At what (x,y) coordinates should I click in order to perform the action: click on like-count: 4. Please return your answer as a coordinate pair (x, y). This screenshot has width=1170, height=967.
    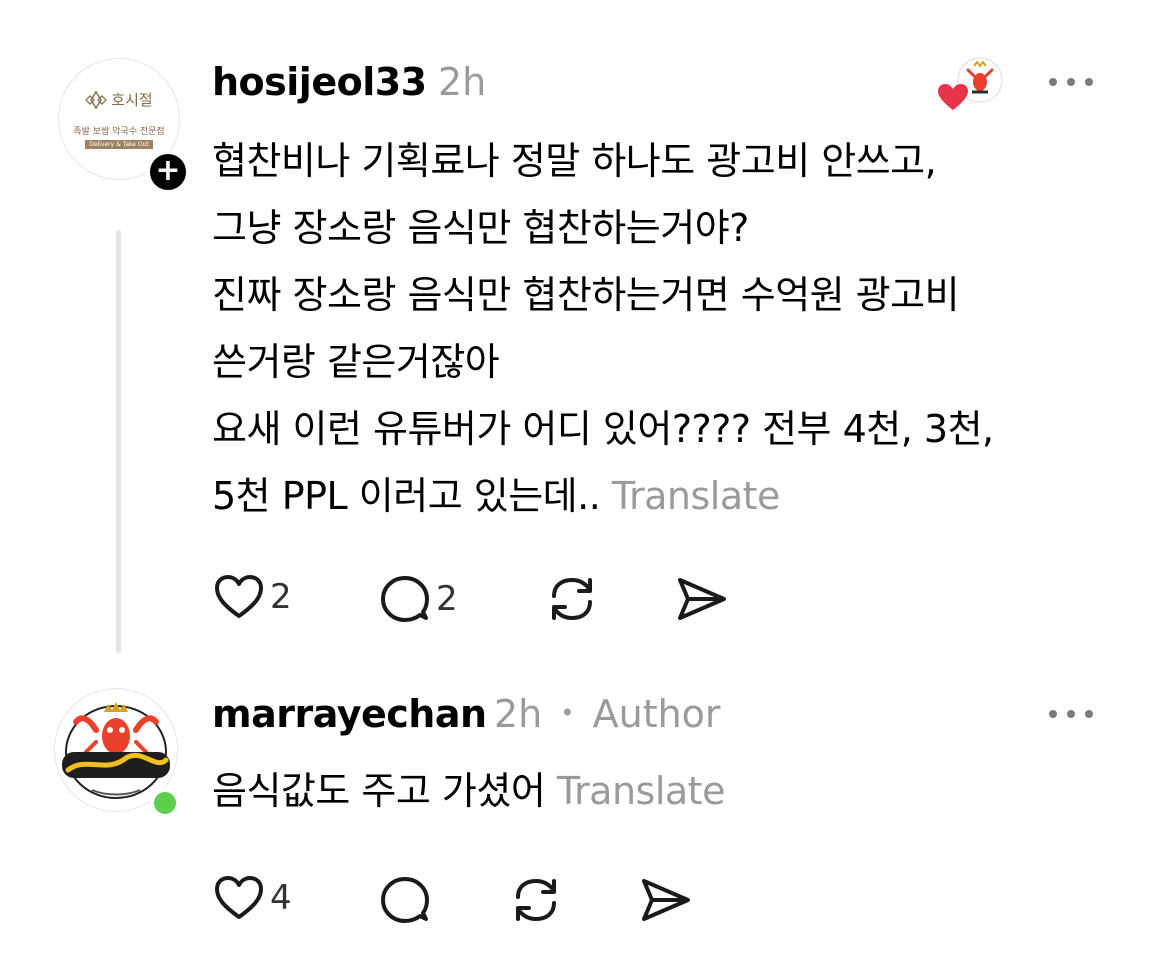
    Looking at the image, I should click on (281, 898).